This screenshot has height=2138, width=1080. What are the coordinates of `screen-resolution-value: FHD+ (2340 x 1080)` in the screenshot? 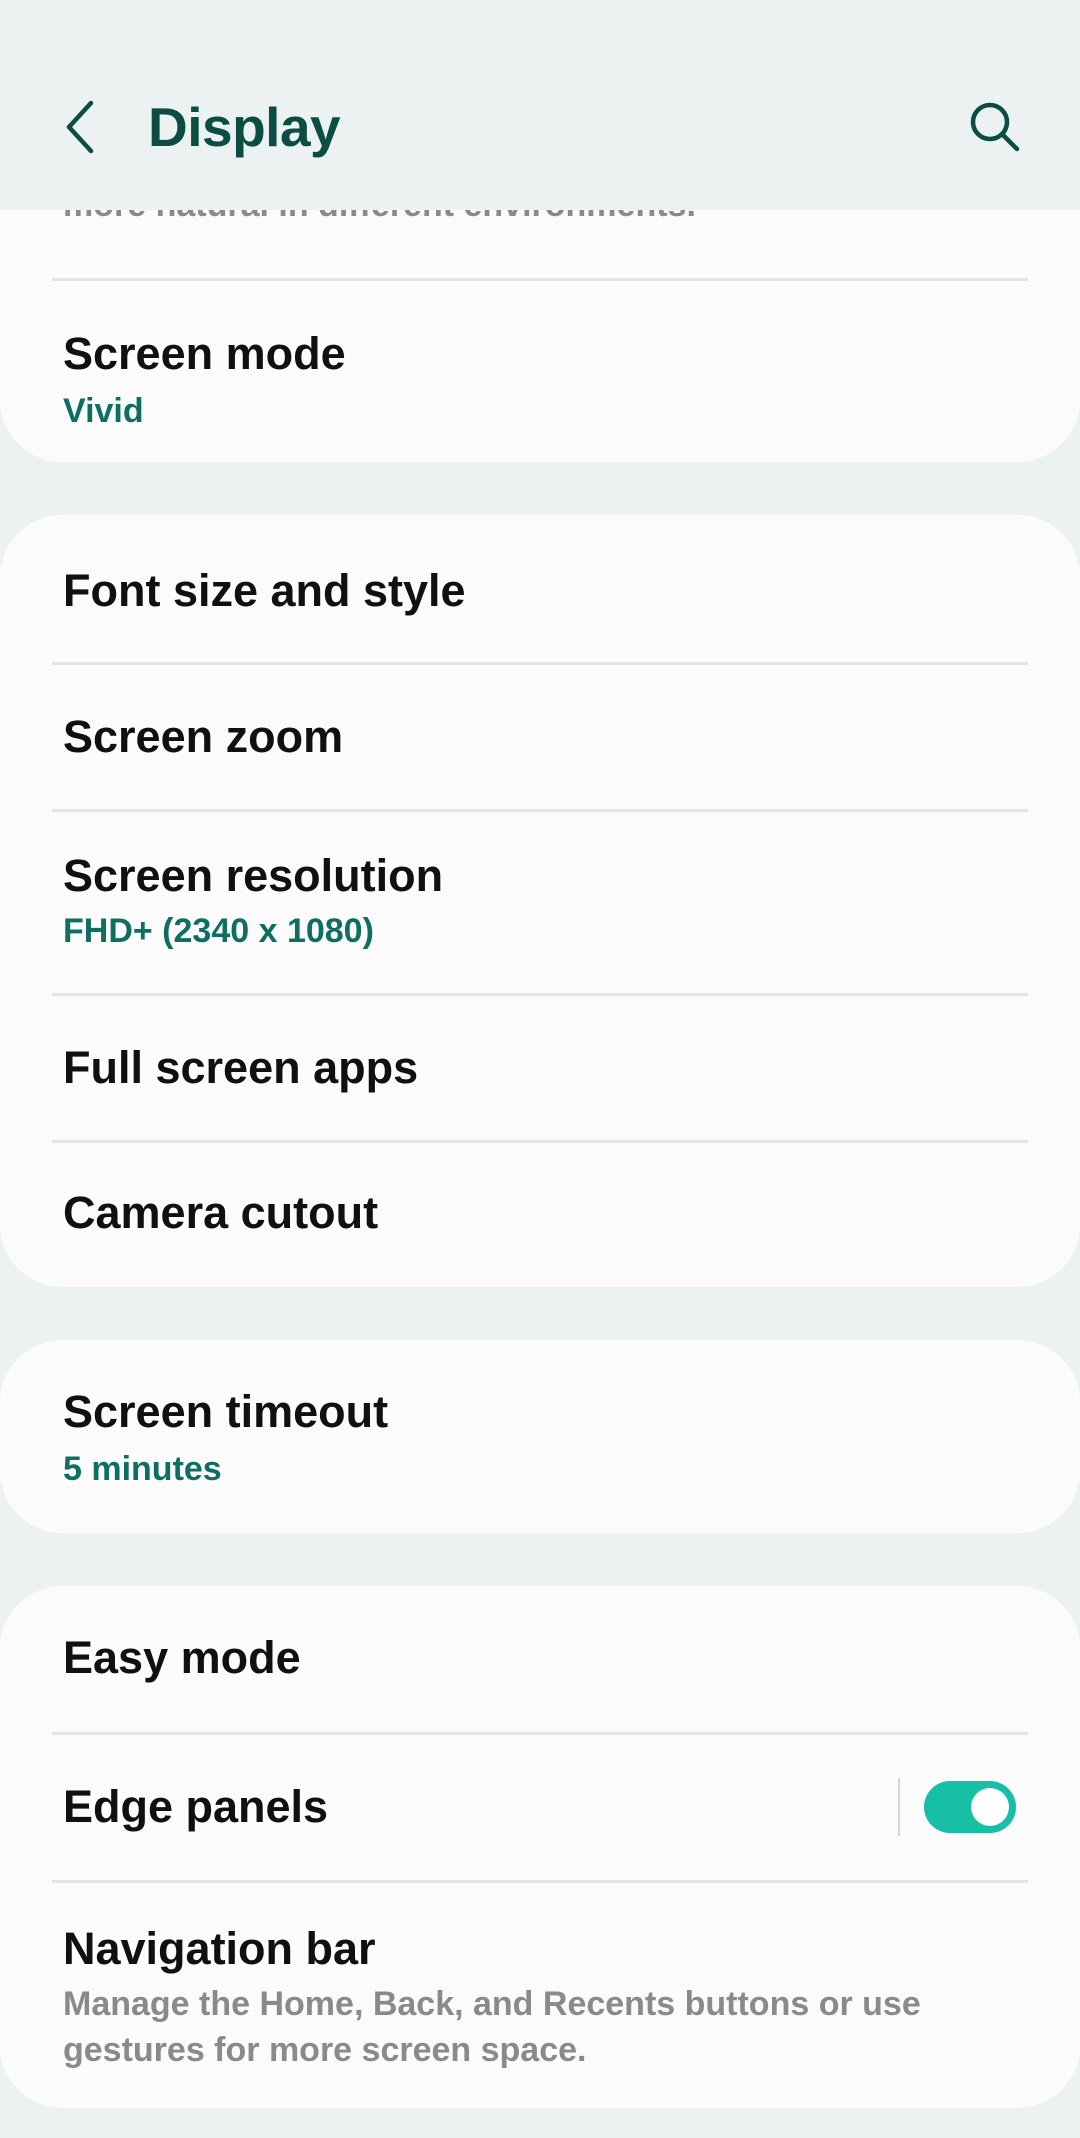 It's located at (218, 931).